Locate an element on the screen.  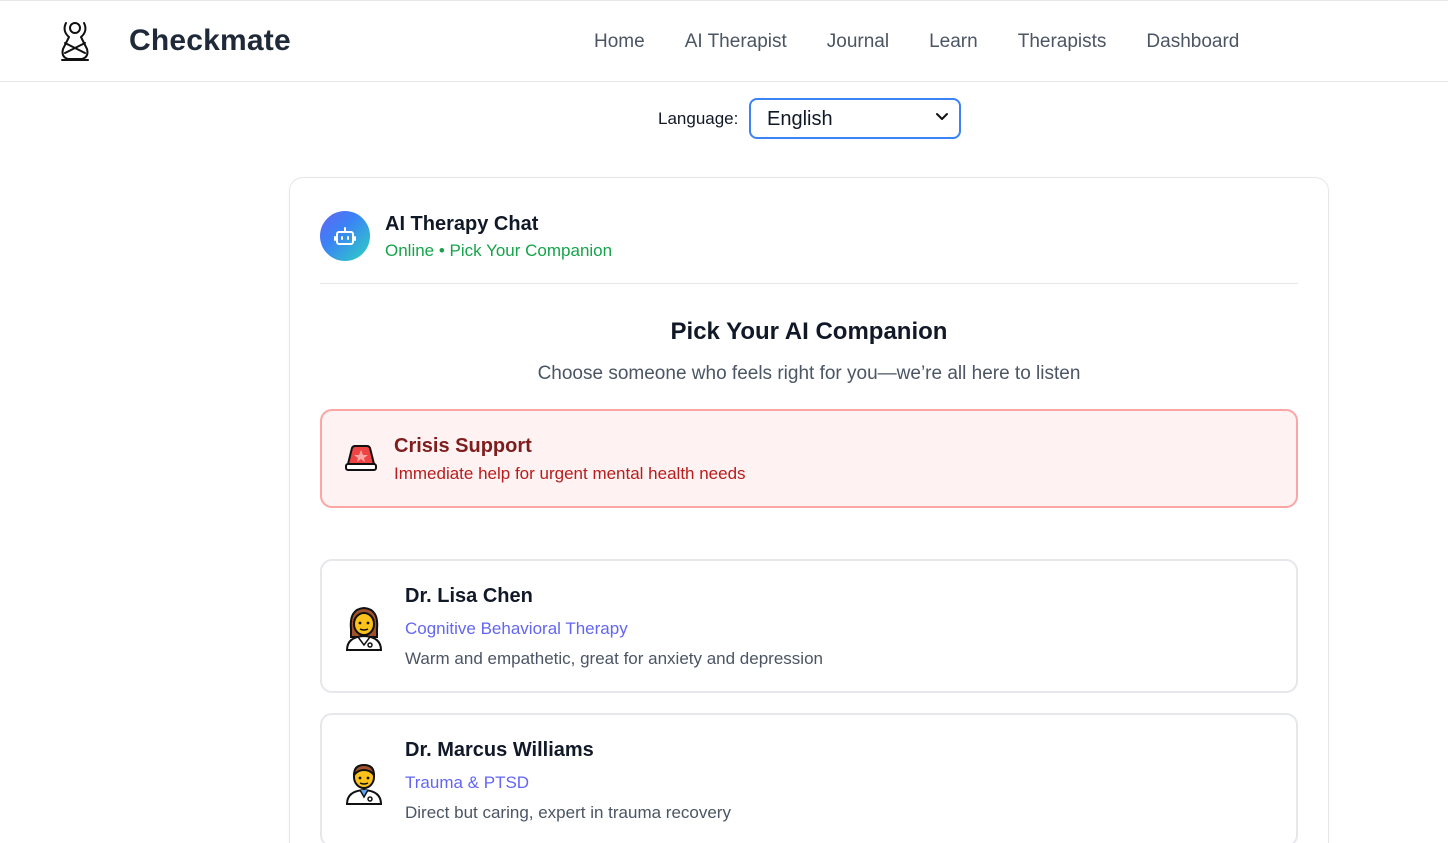
siren-icon is located at coordinates (361, 458).